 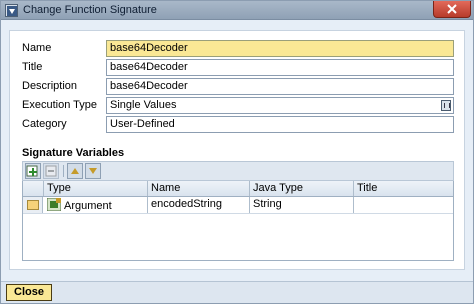 What do you see at coordinates (302, 205) in the screenshot?
I see `cell-java-type: String` at bounding box center [302, 205].